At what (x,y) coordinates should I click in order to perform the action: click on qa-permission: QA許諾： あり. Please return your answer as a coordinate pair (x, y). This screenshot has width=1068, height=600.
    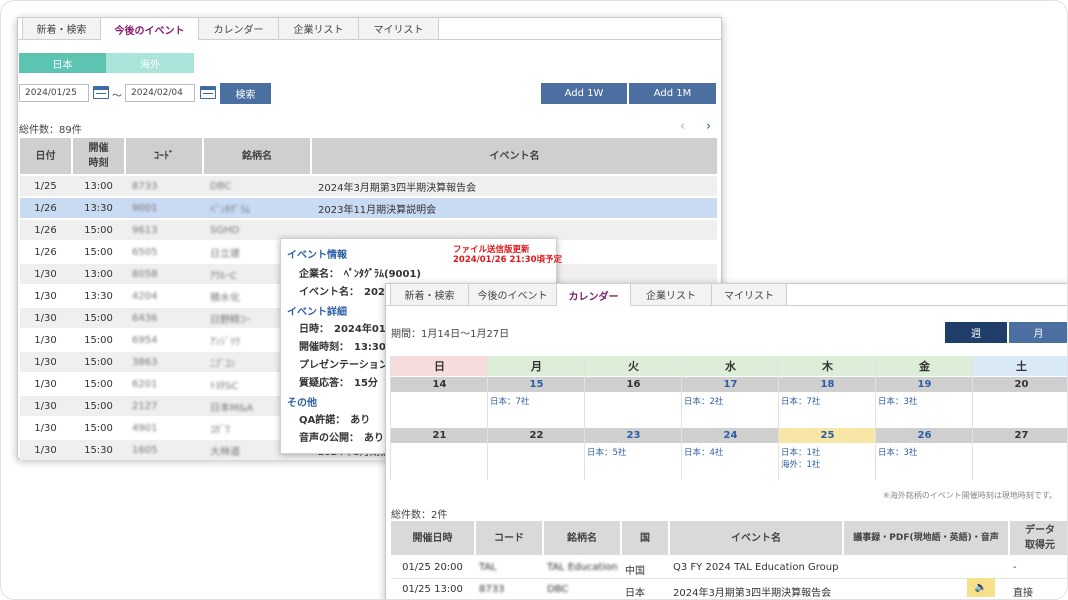
    Looking at the image, I should click on (335, 420).